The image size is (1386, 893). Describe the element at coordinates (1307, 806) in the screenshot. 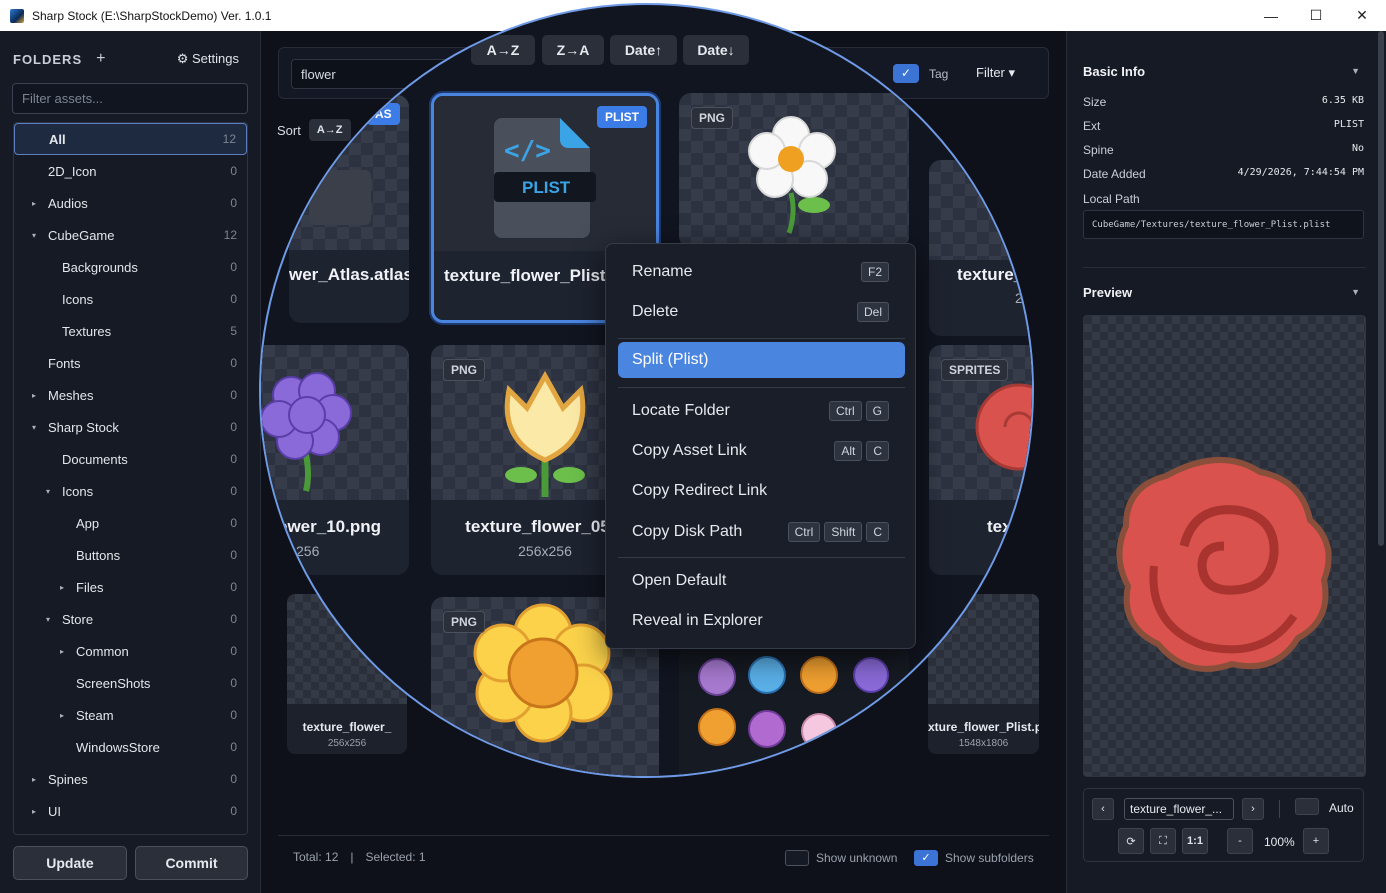

I see `auto-checkbox` at that location.